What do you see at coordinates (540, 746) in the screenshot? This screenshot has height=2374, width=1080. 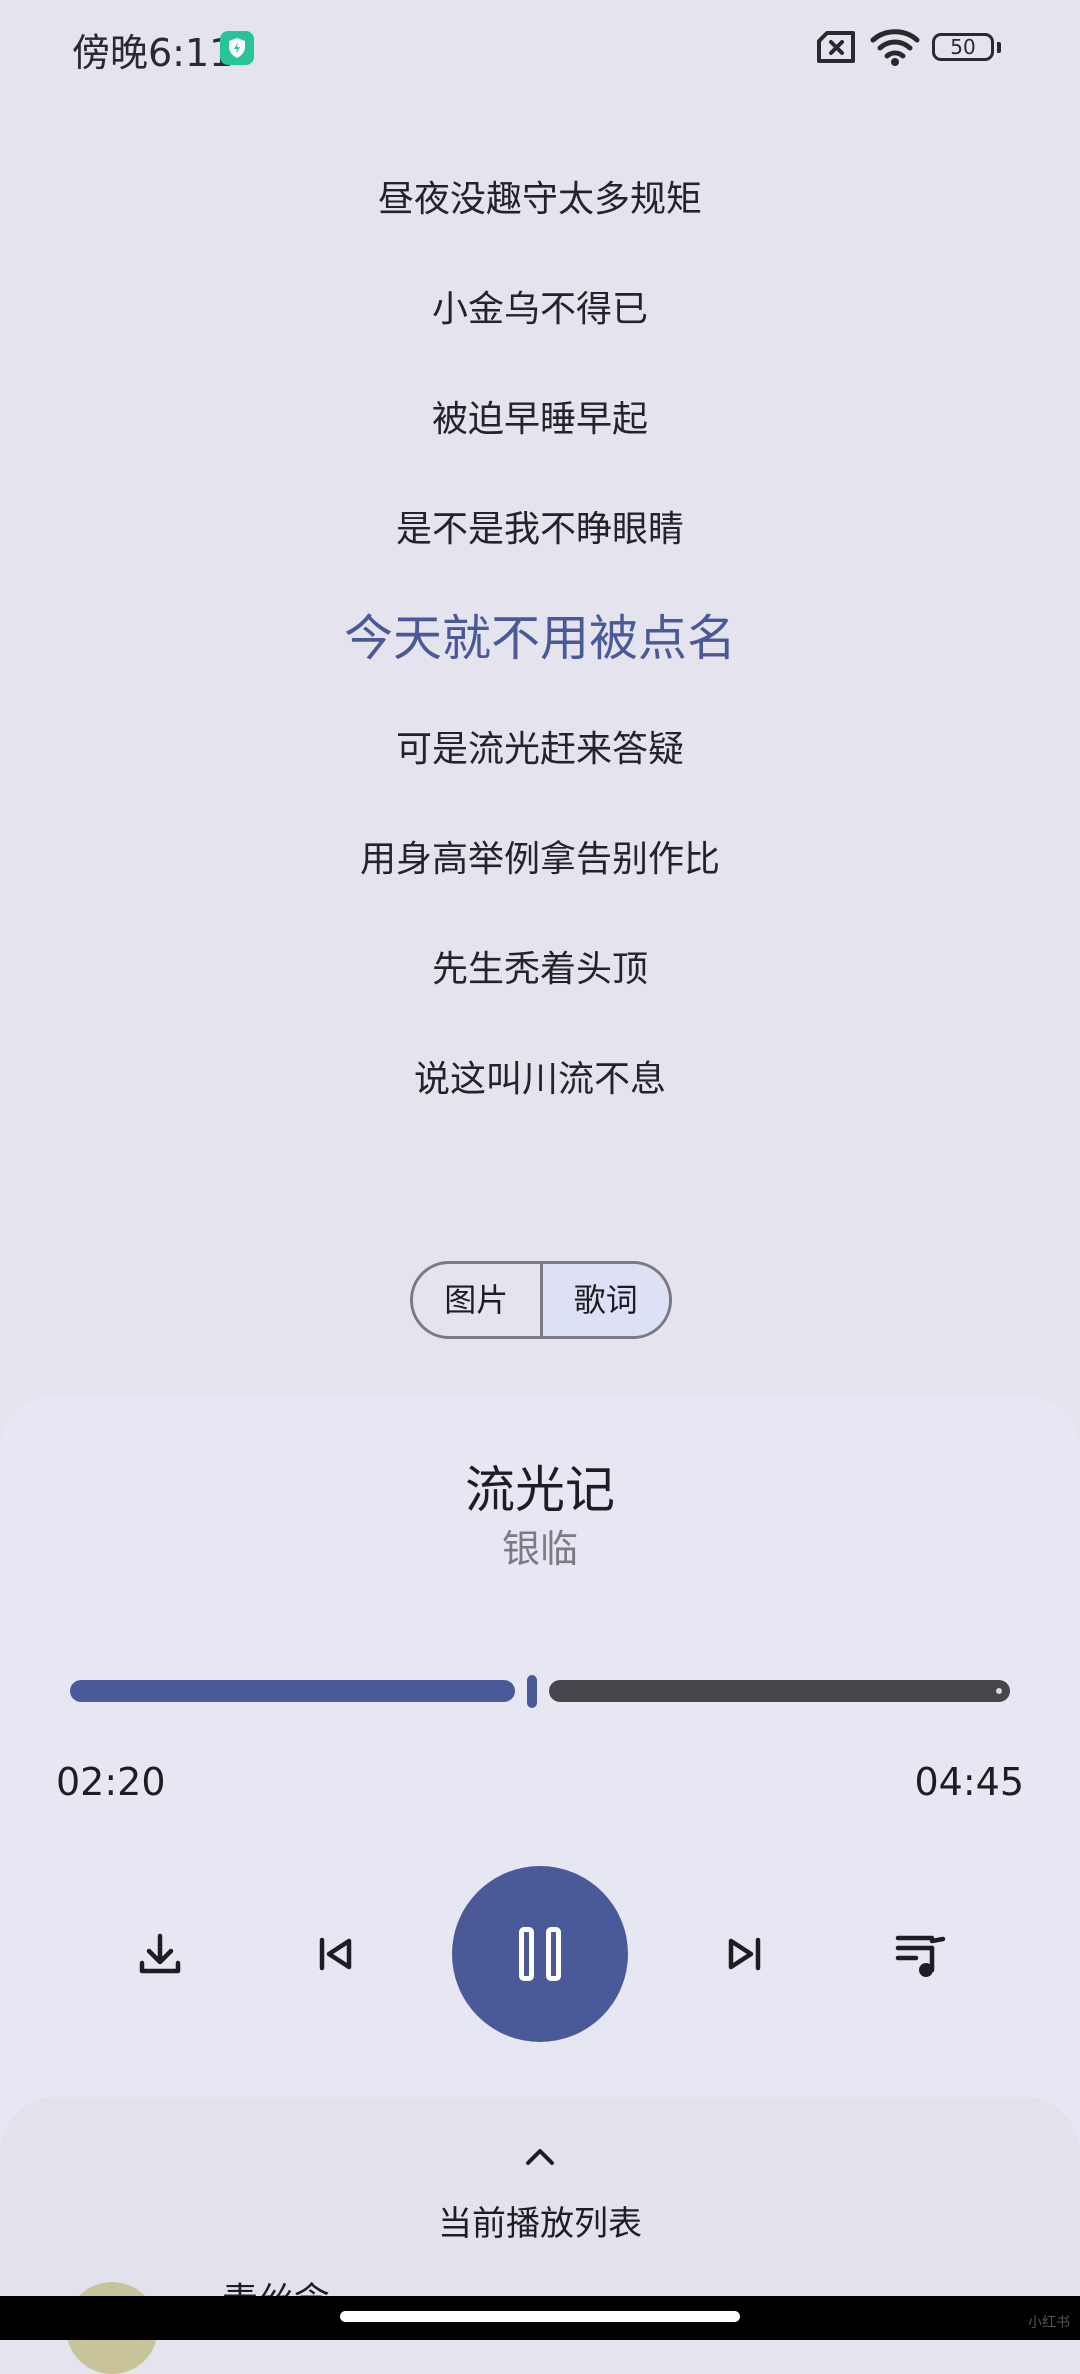 I see `lyric-line: 可是流光赶来答疑` at bounding box center [540, 746].